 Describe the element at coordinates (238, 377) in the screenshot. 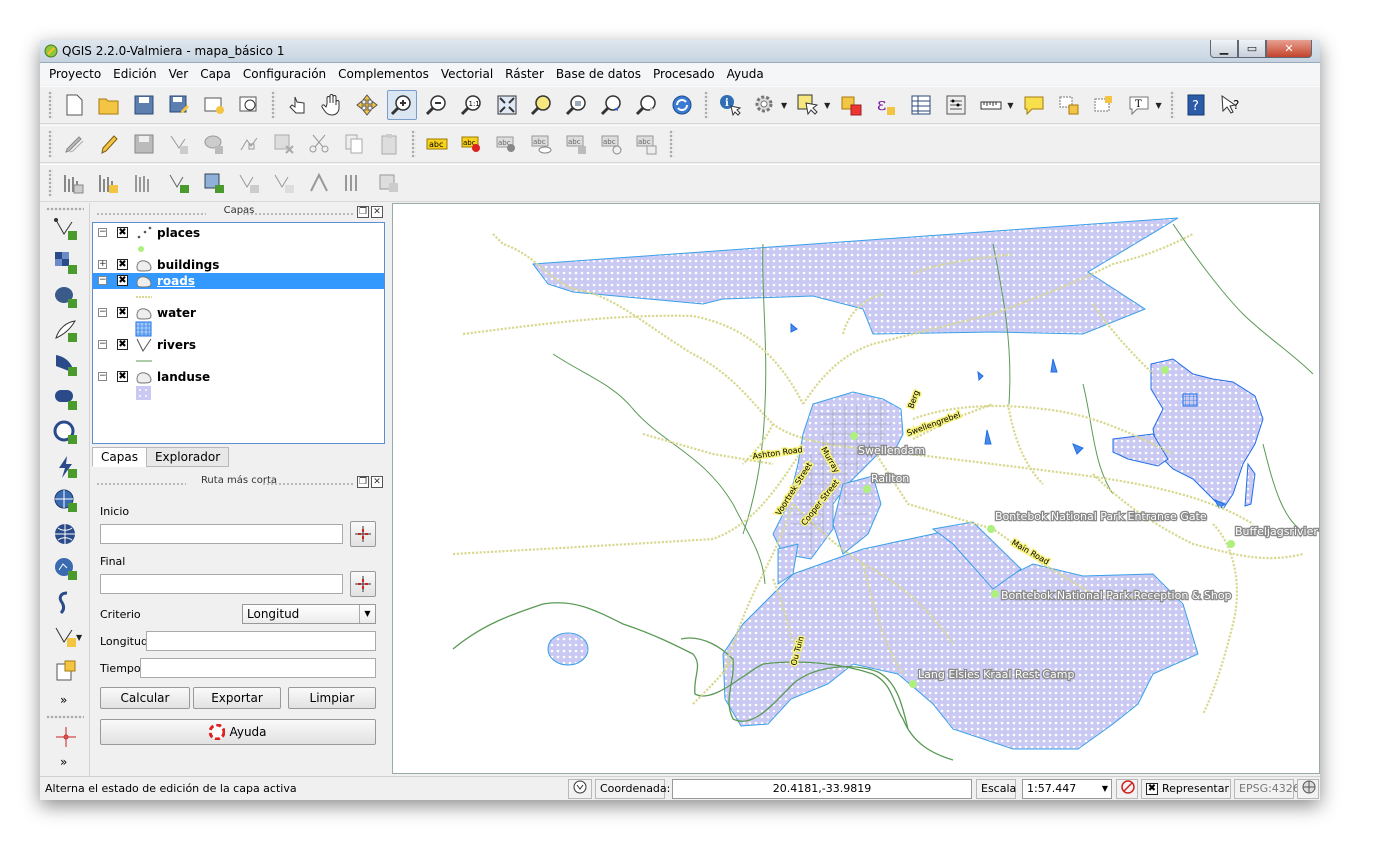

I see `layer-row-landuse: − ✖ landuse` at that location.